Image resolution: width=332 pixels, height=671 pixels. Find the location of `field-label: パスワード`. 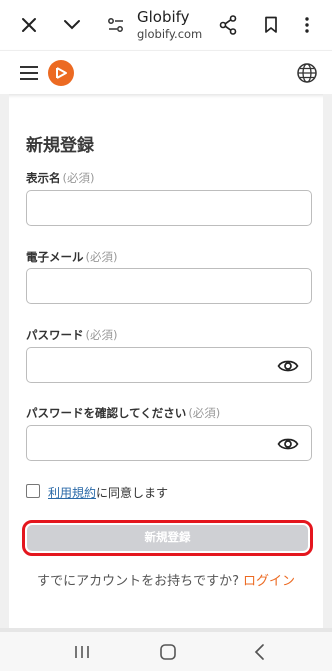

field-label: パスワード is located at coordinates (55, 335).